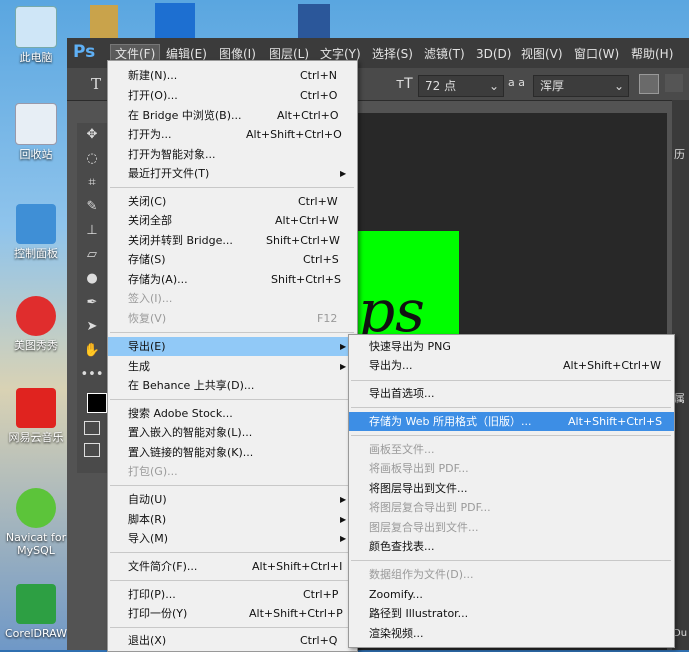 This screenshot has height=652, width=689. What do you see at coordinates (92, 375) in the screenshot?
I see `more-tools-icon: •••` at bounding box center [92, 375].